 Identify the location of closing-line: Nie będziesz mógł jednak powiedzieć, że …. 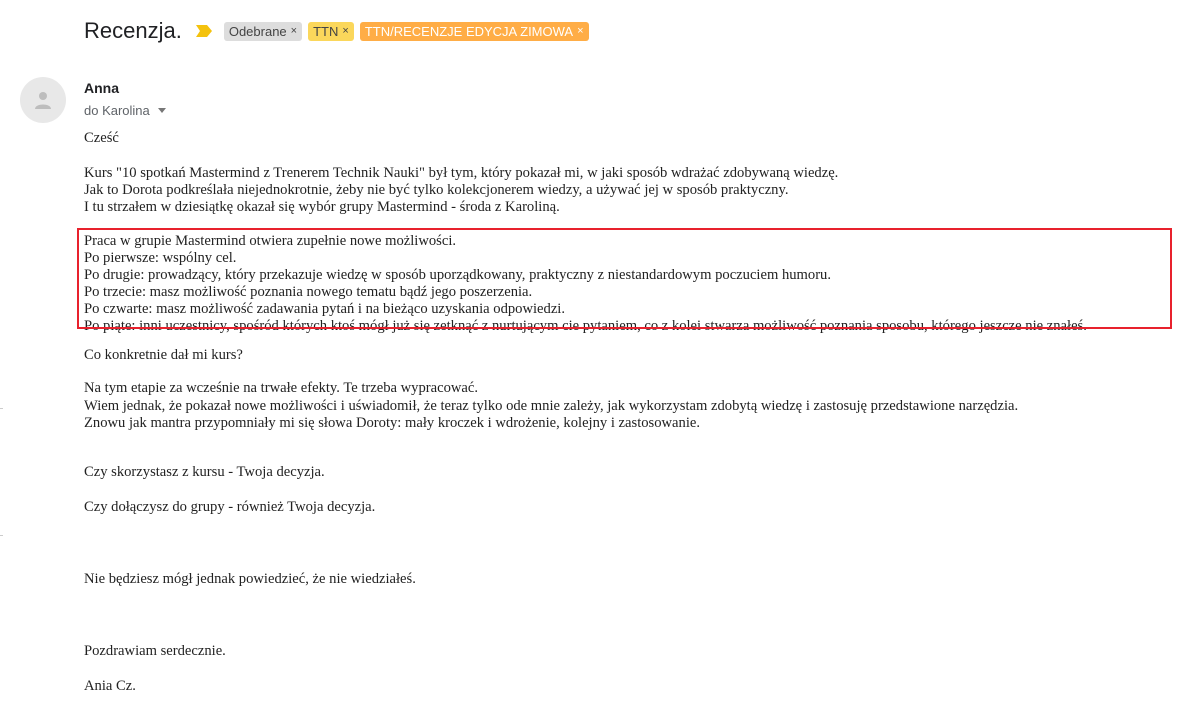
(250, 579).